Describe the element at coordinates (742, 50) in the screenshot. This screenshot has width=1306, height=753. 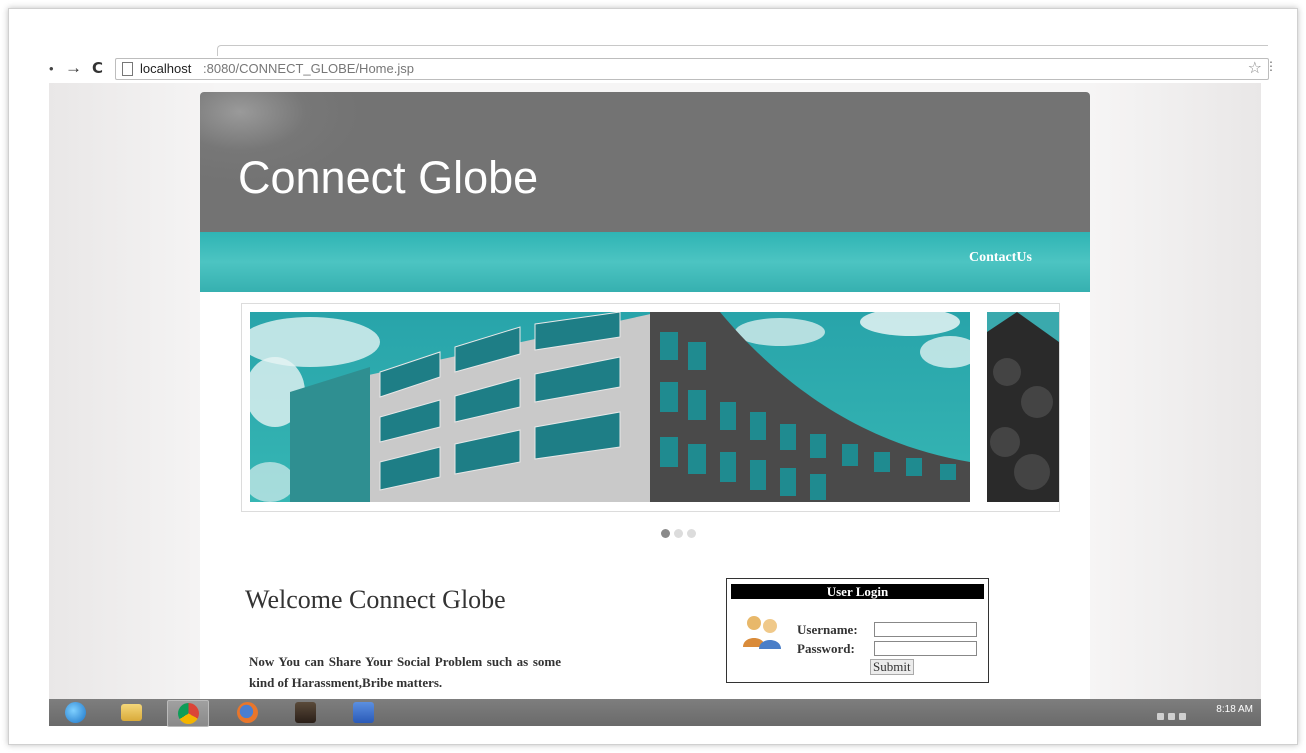
I see `tab-strip` at that location.